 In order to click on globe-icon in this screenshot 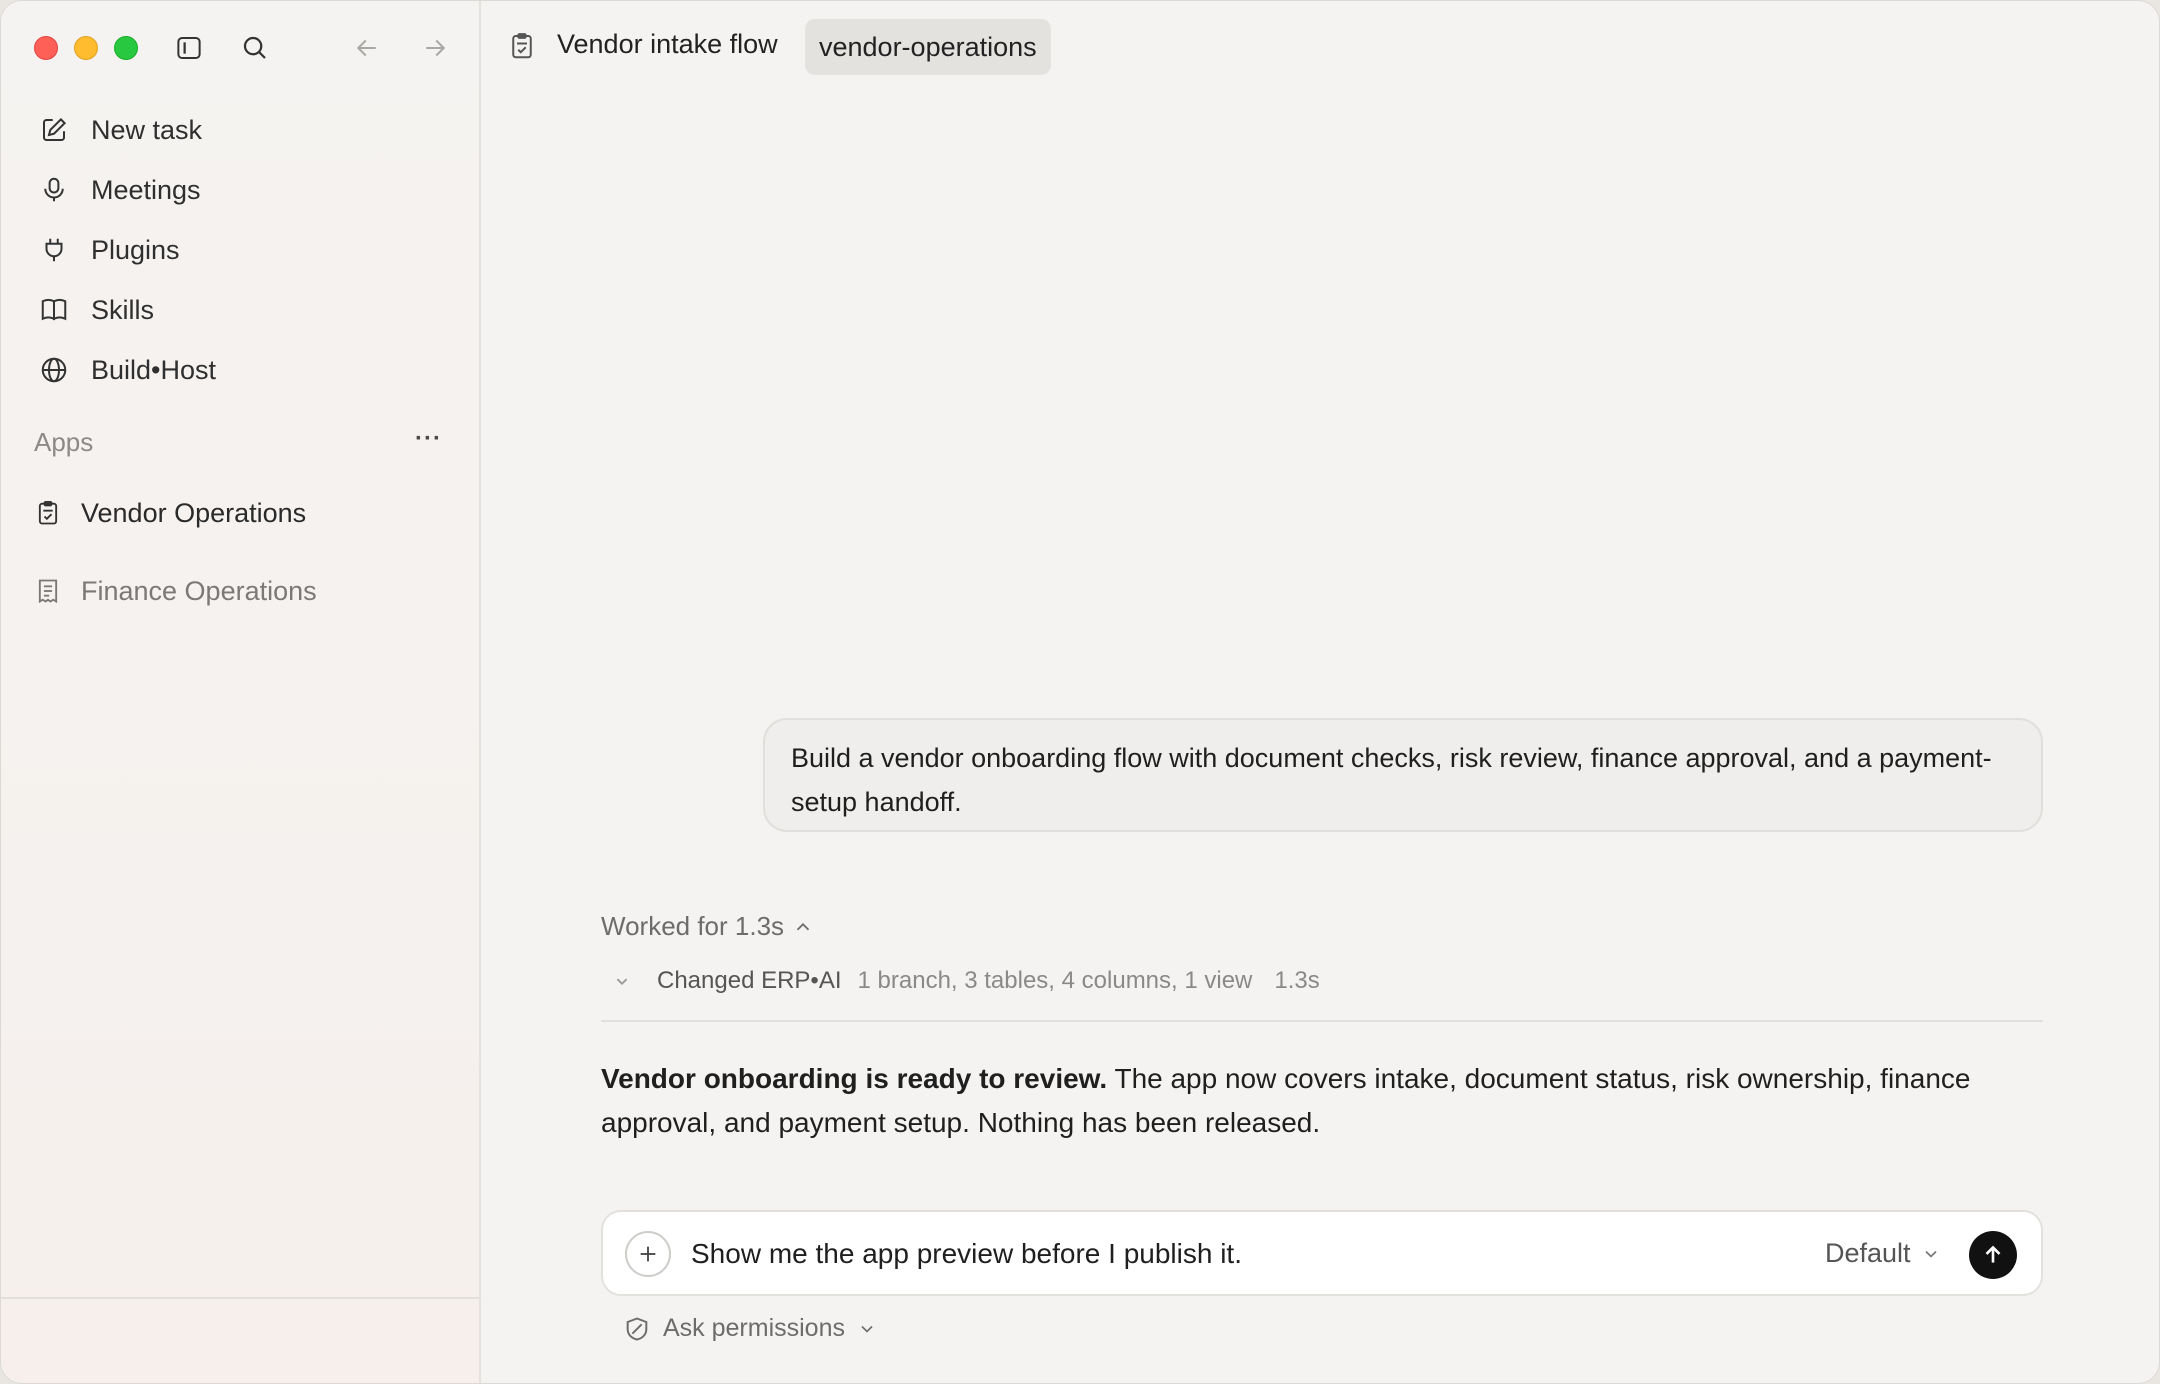, I will do `click(54, 370)`.